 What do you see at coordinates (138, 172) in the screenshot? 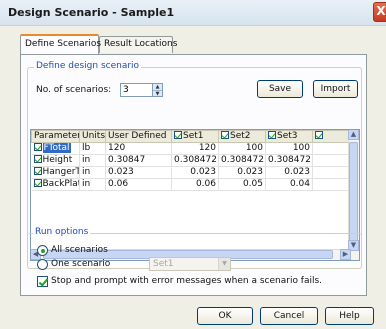
I see `user-defined-cell: 0.023` at bounding box center [138, 172].